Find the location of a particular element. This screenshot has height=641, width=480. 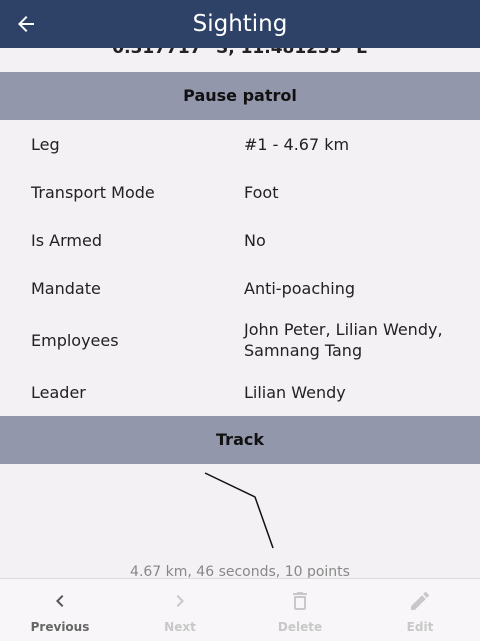

detail-value: No is located at coordinates (255, 240).